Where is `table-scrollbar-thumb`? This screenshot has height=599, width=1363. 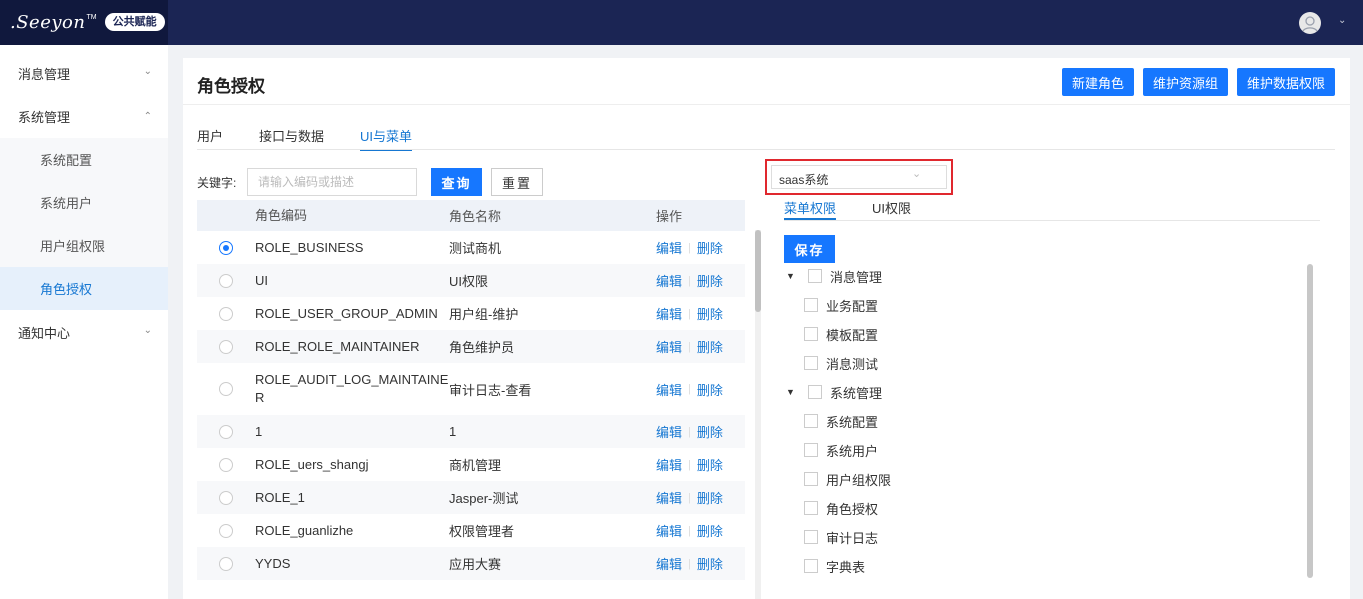
table-scrollbar-thumb is located at coordinates (758, 271).